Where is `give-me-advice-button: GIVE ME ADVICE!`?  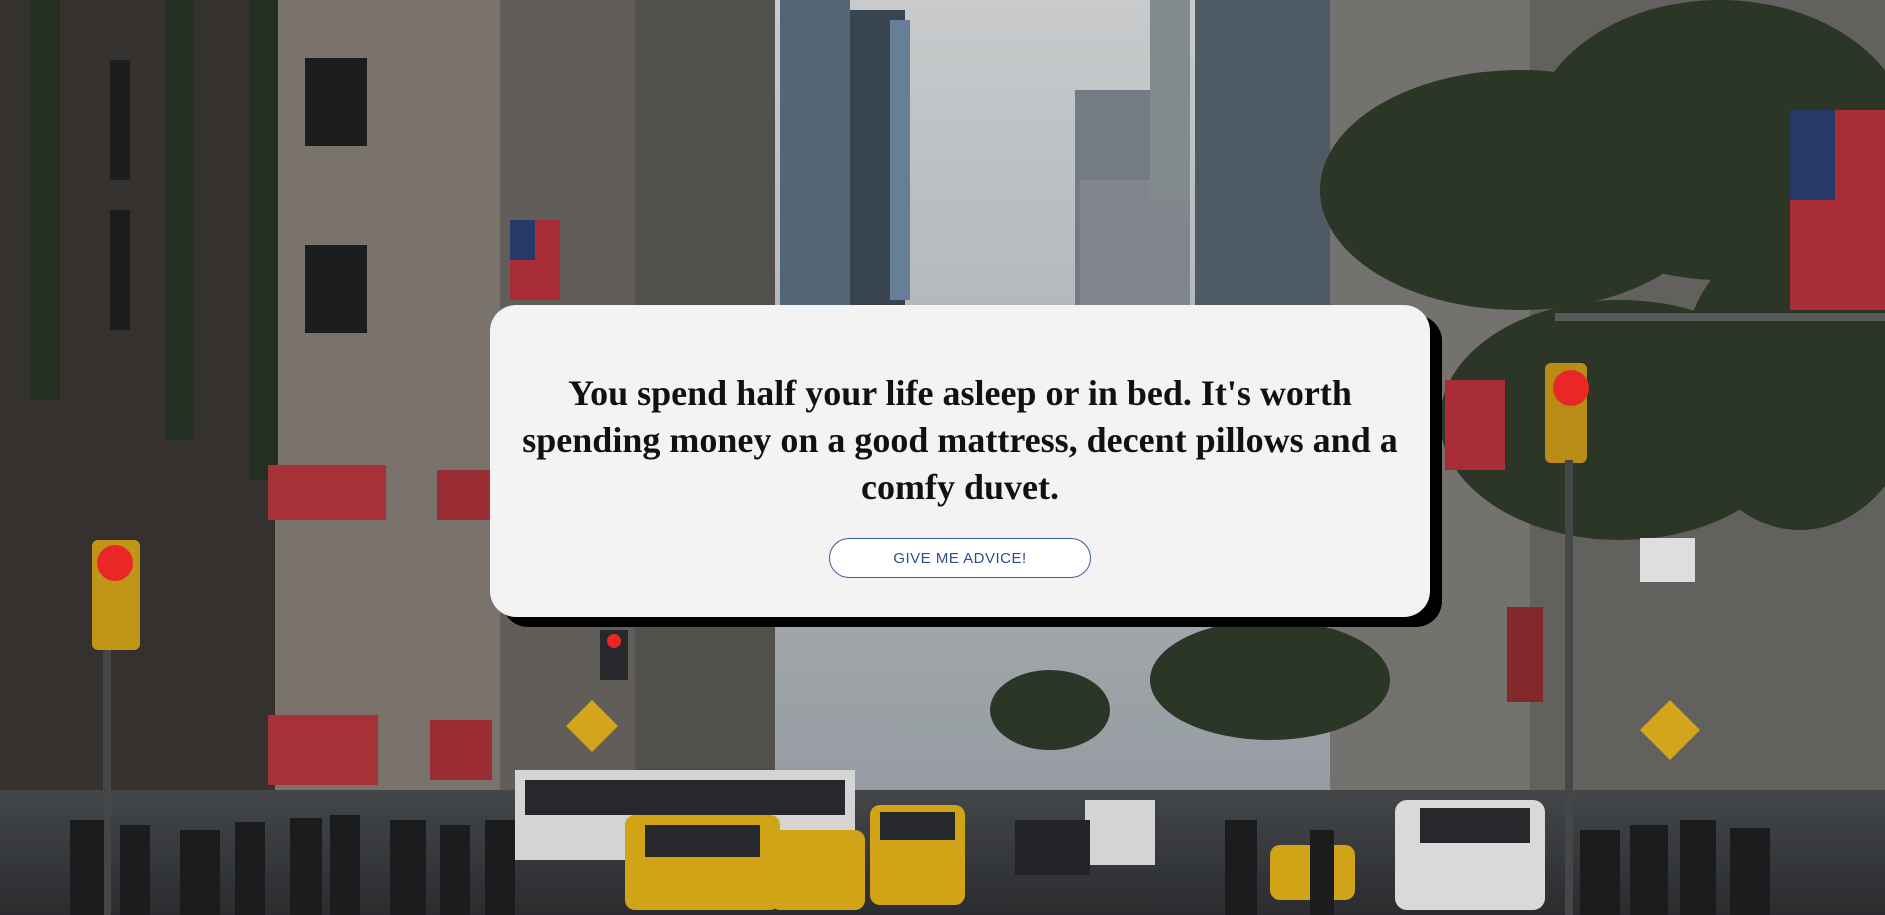 give-me-advice-button: GIVE ME ADVICE! is located at coordinates (960, 558).